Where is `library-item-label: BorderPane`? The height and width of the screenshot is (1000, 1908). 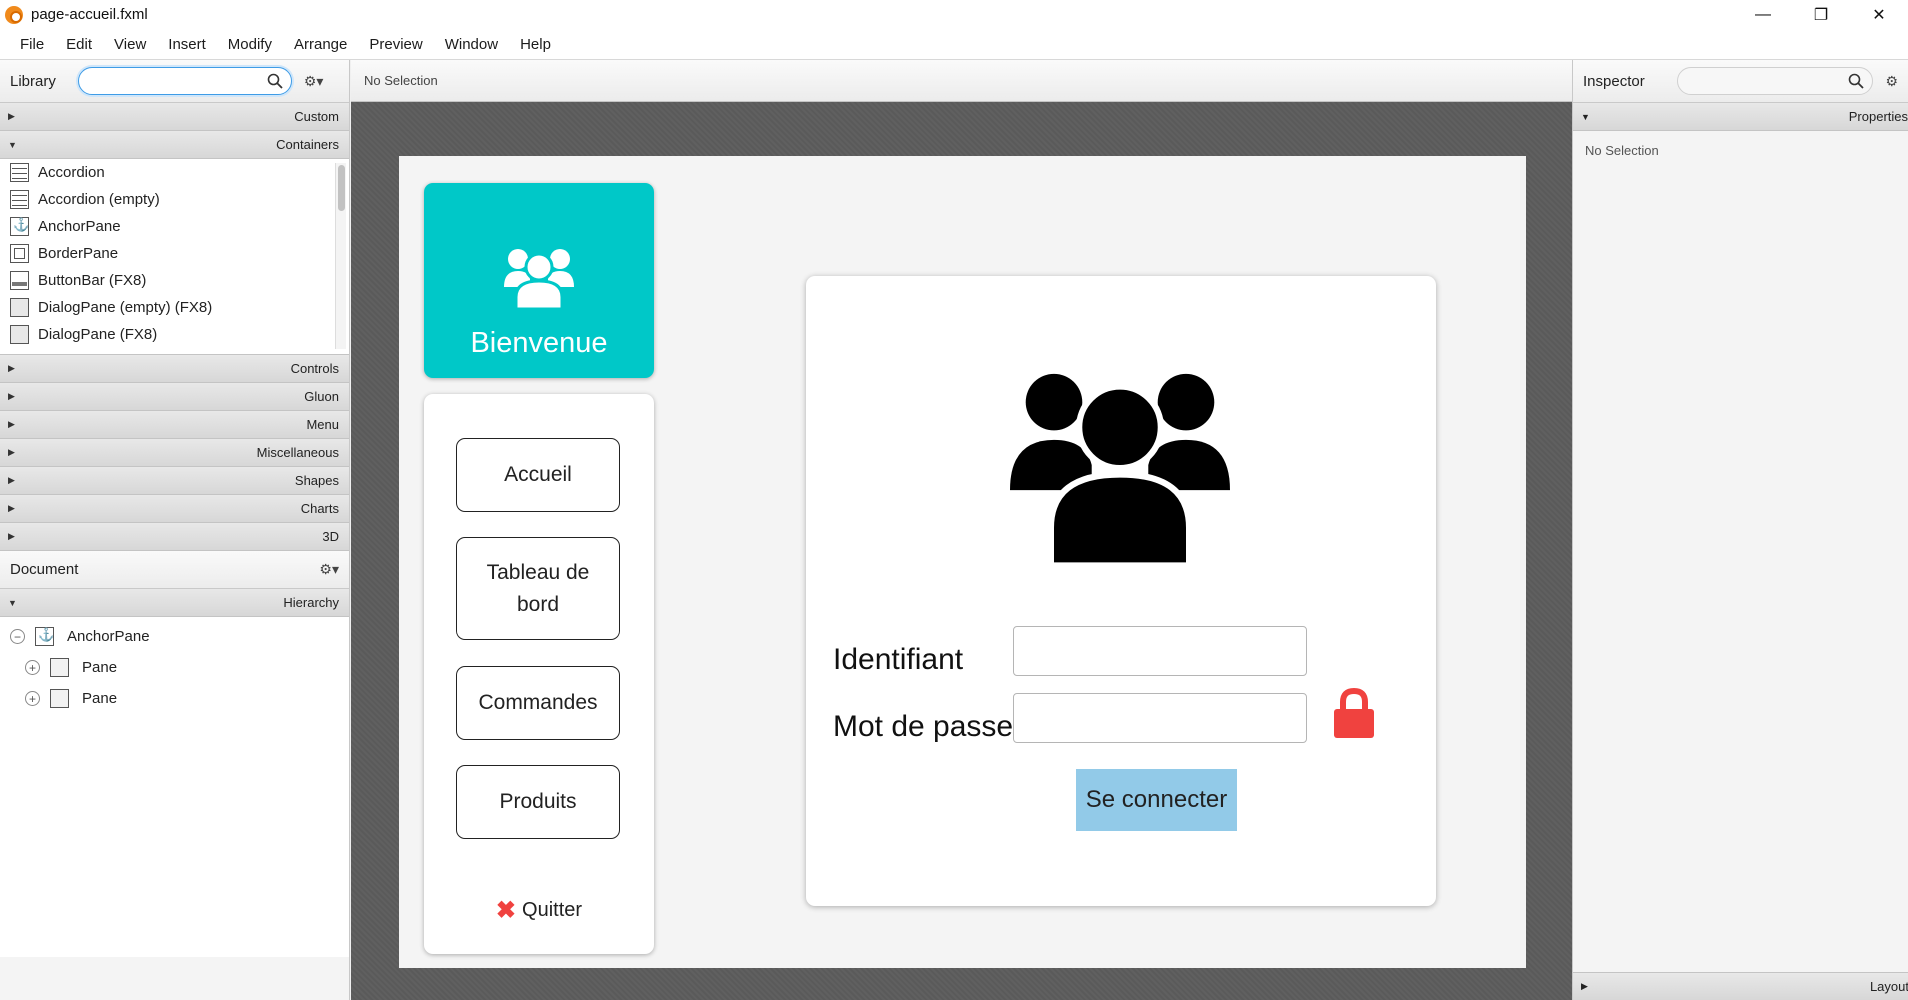
library-item-label: BorderPane is located at coordinates (78, 253).